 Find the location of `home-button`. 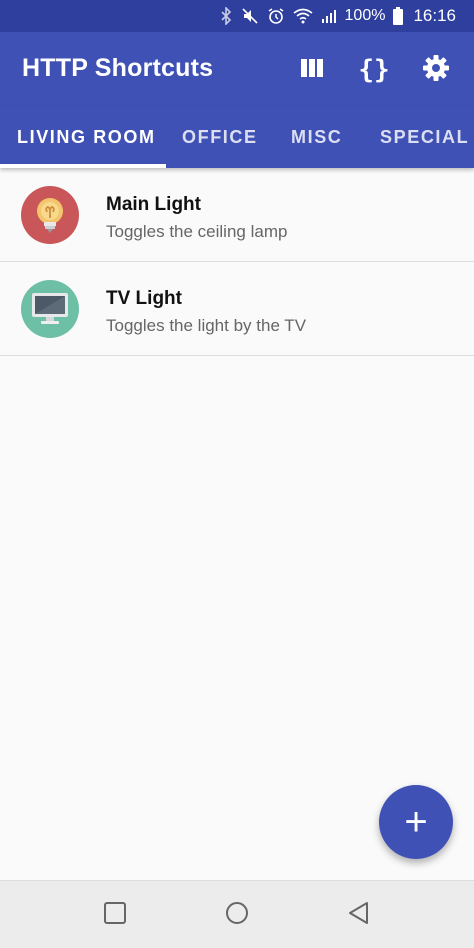

home-button is located at coordinates (237, 915).